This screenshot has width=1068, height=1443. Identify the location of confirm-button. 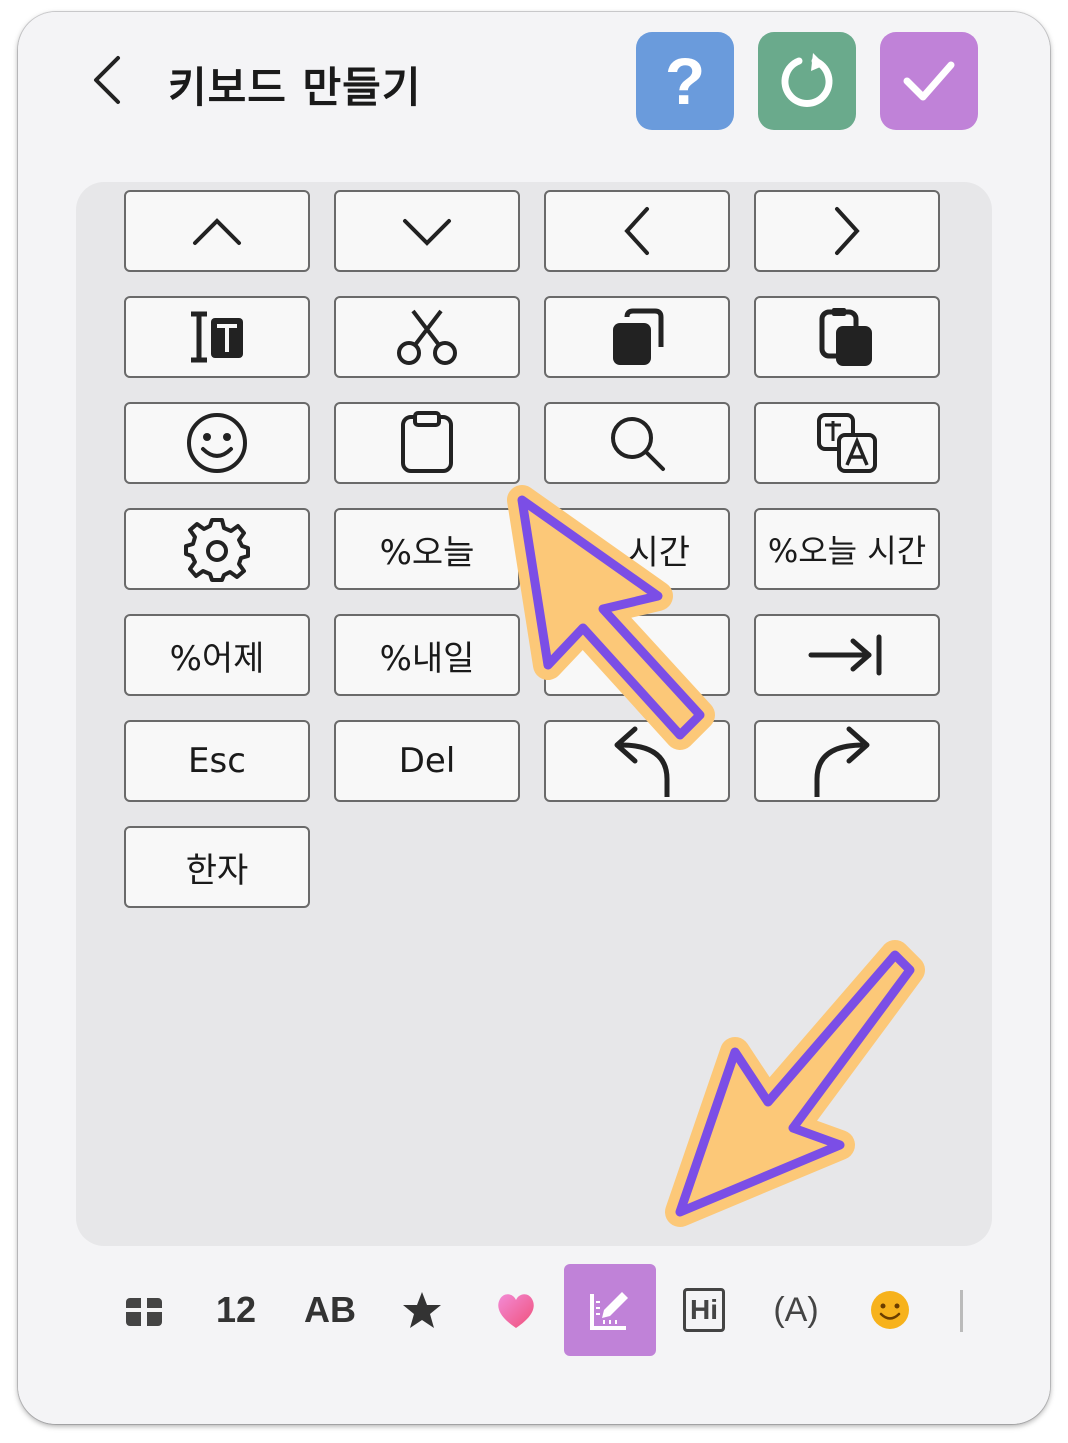
(929, 81).